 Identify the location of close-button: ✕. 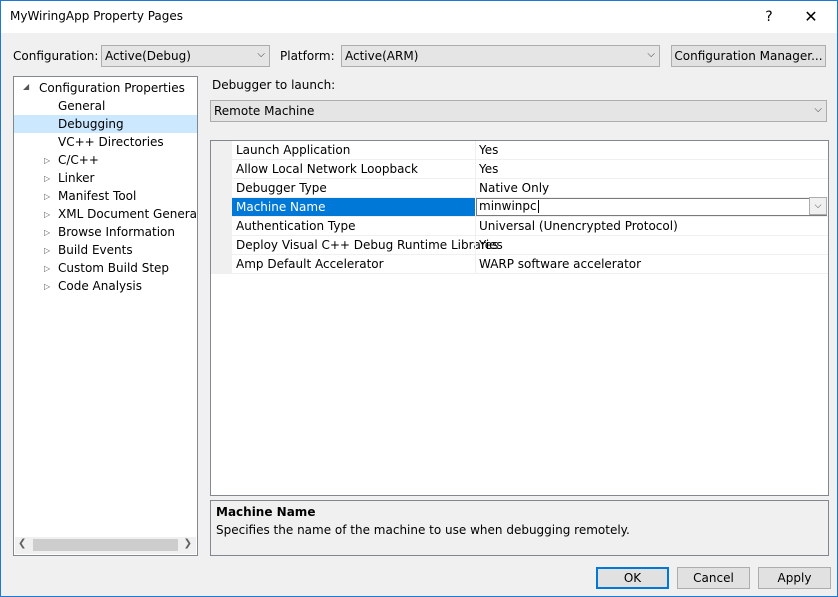
(811, 17).